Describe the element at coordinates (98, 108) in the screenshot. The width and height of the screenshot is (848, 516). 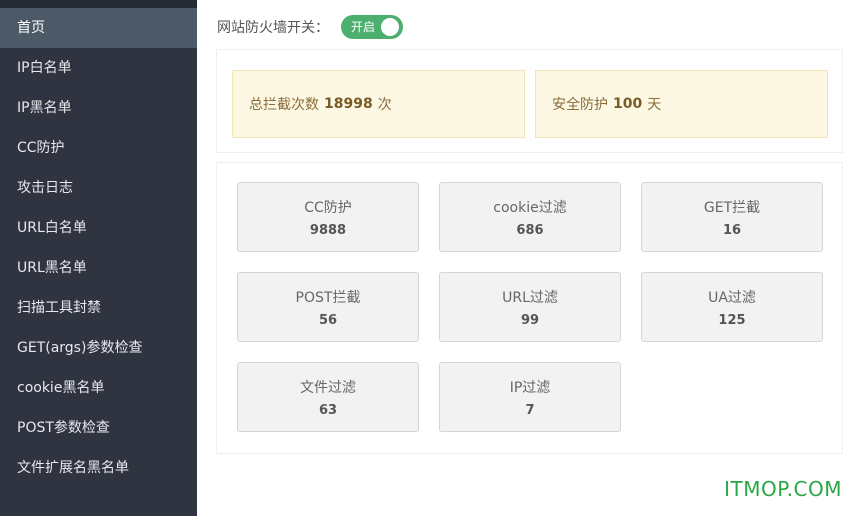
I see `sidebar-item-ip-blacklist: IP黑名单` at that location.